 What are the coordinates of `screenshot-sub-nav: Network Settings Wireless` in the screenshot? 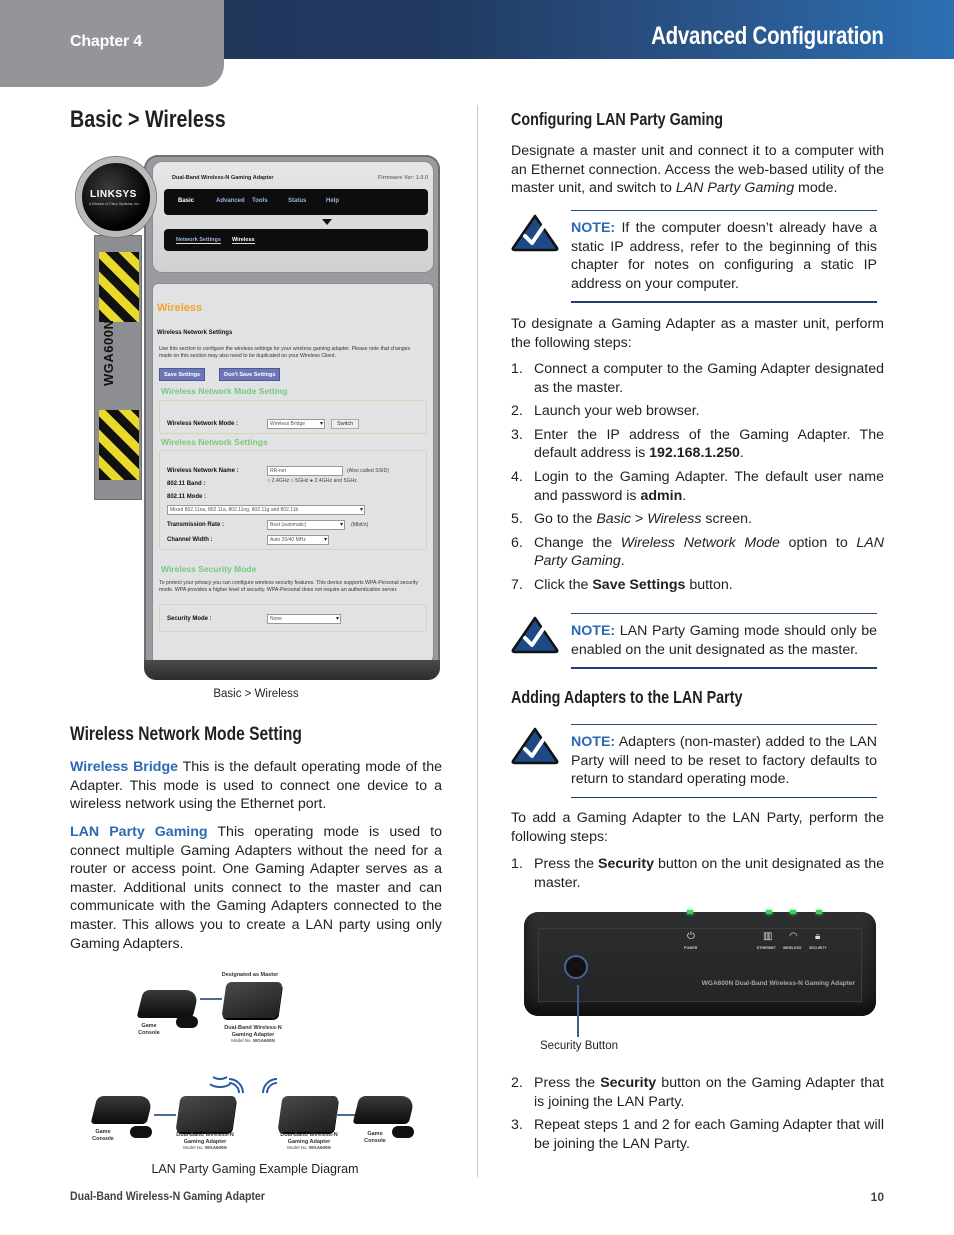 It's located at (296, 240).